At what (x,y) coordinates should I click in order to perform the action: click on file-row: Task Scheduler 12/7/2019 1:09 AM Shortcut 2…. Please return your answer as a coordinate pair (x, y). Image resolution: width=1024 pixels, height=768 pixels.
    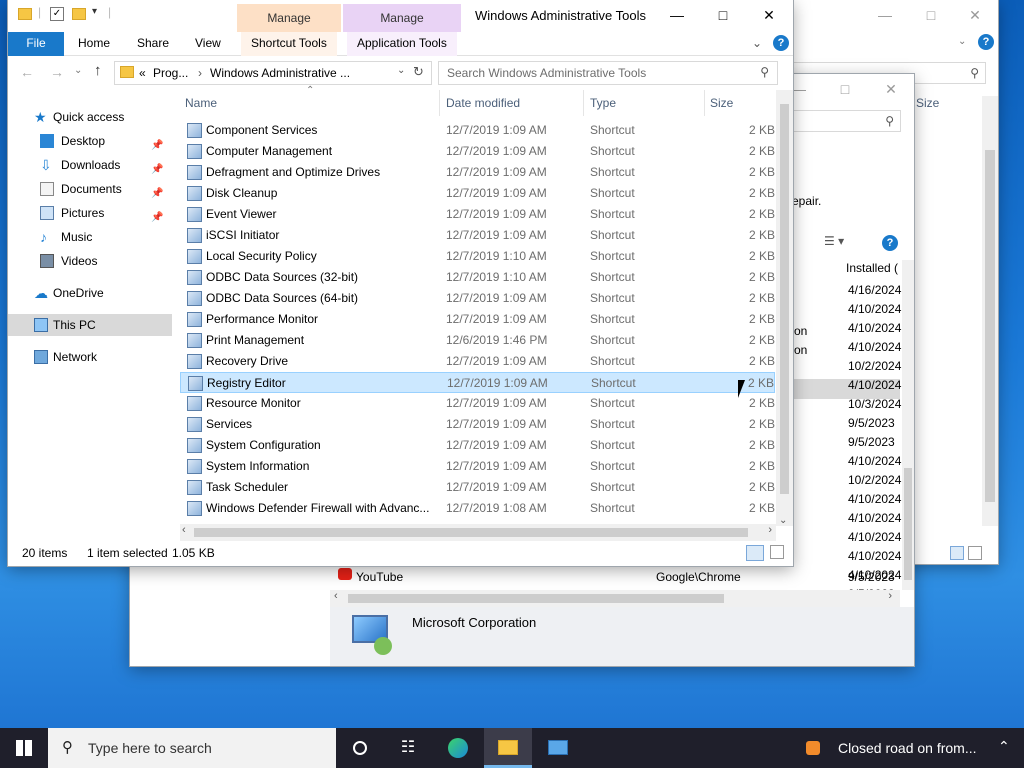
    Looking at the image, I should click on (477, 487).